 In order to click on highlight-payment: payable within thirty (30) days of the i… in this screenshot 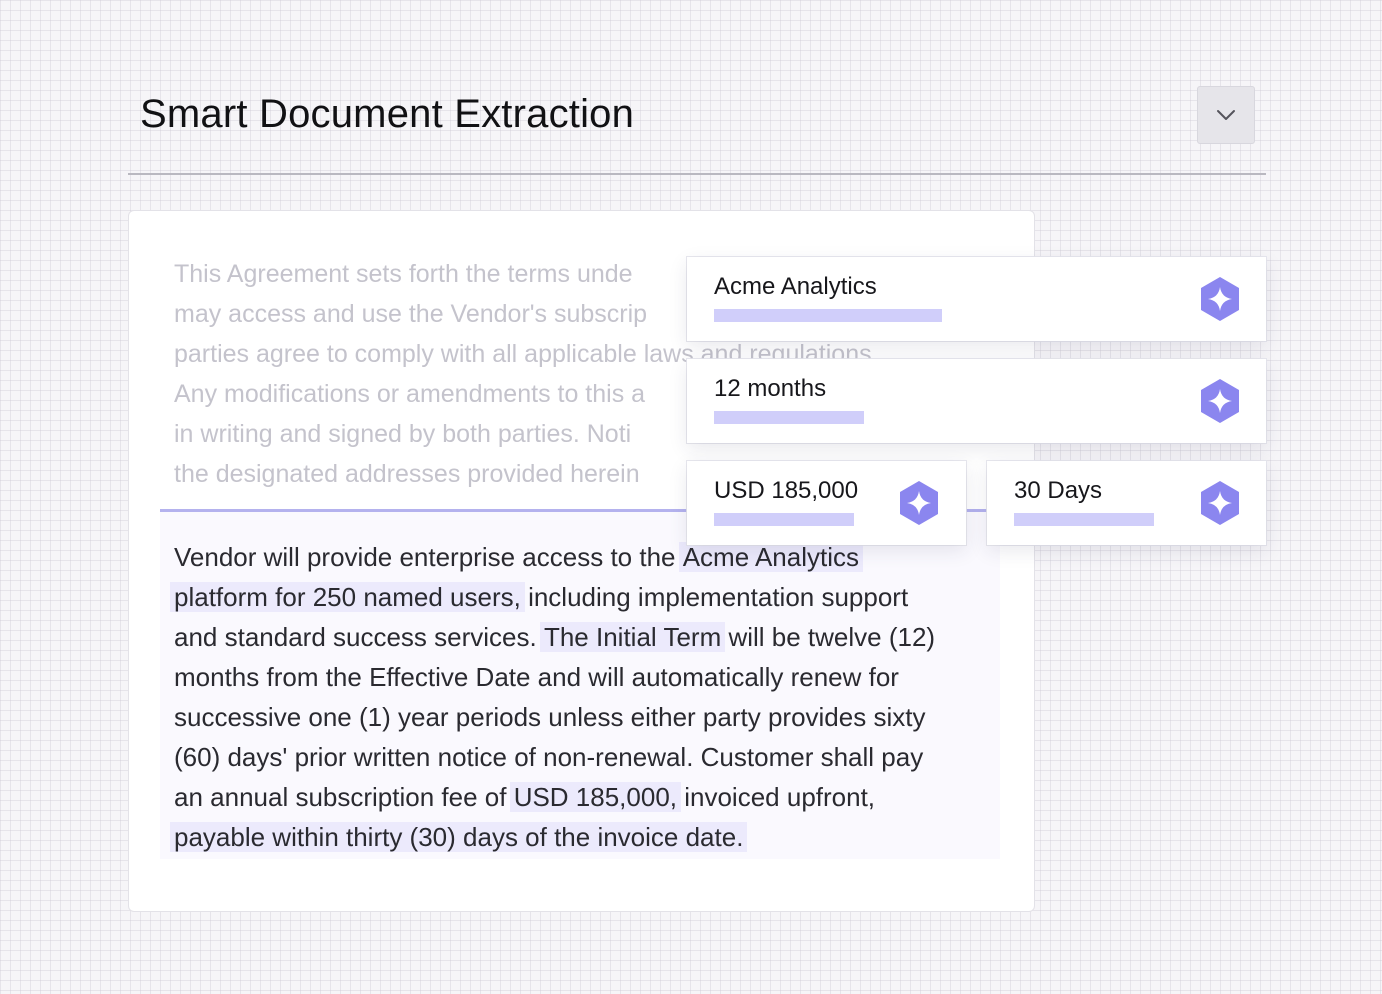, I will do `click(459, 837)`.